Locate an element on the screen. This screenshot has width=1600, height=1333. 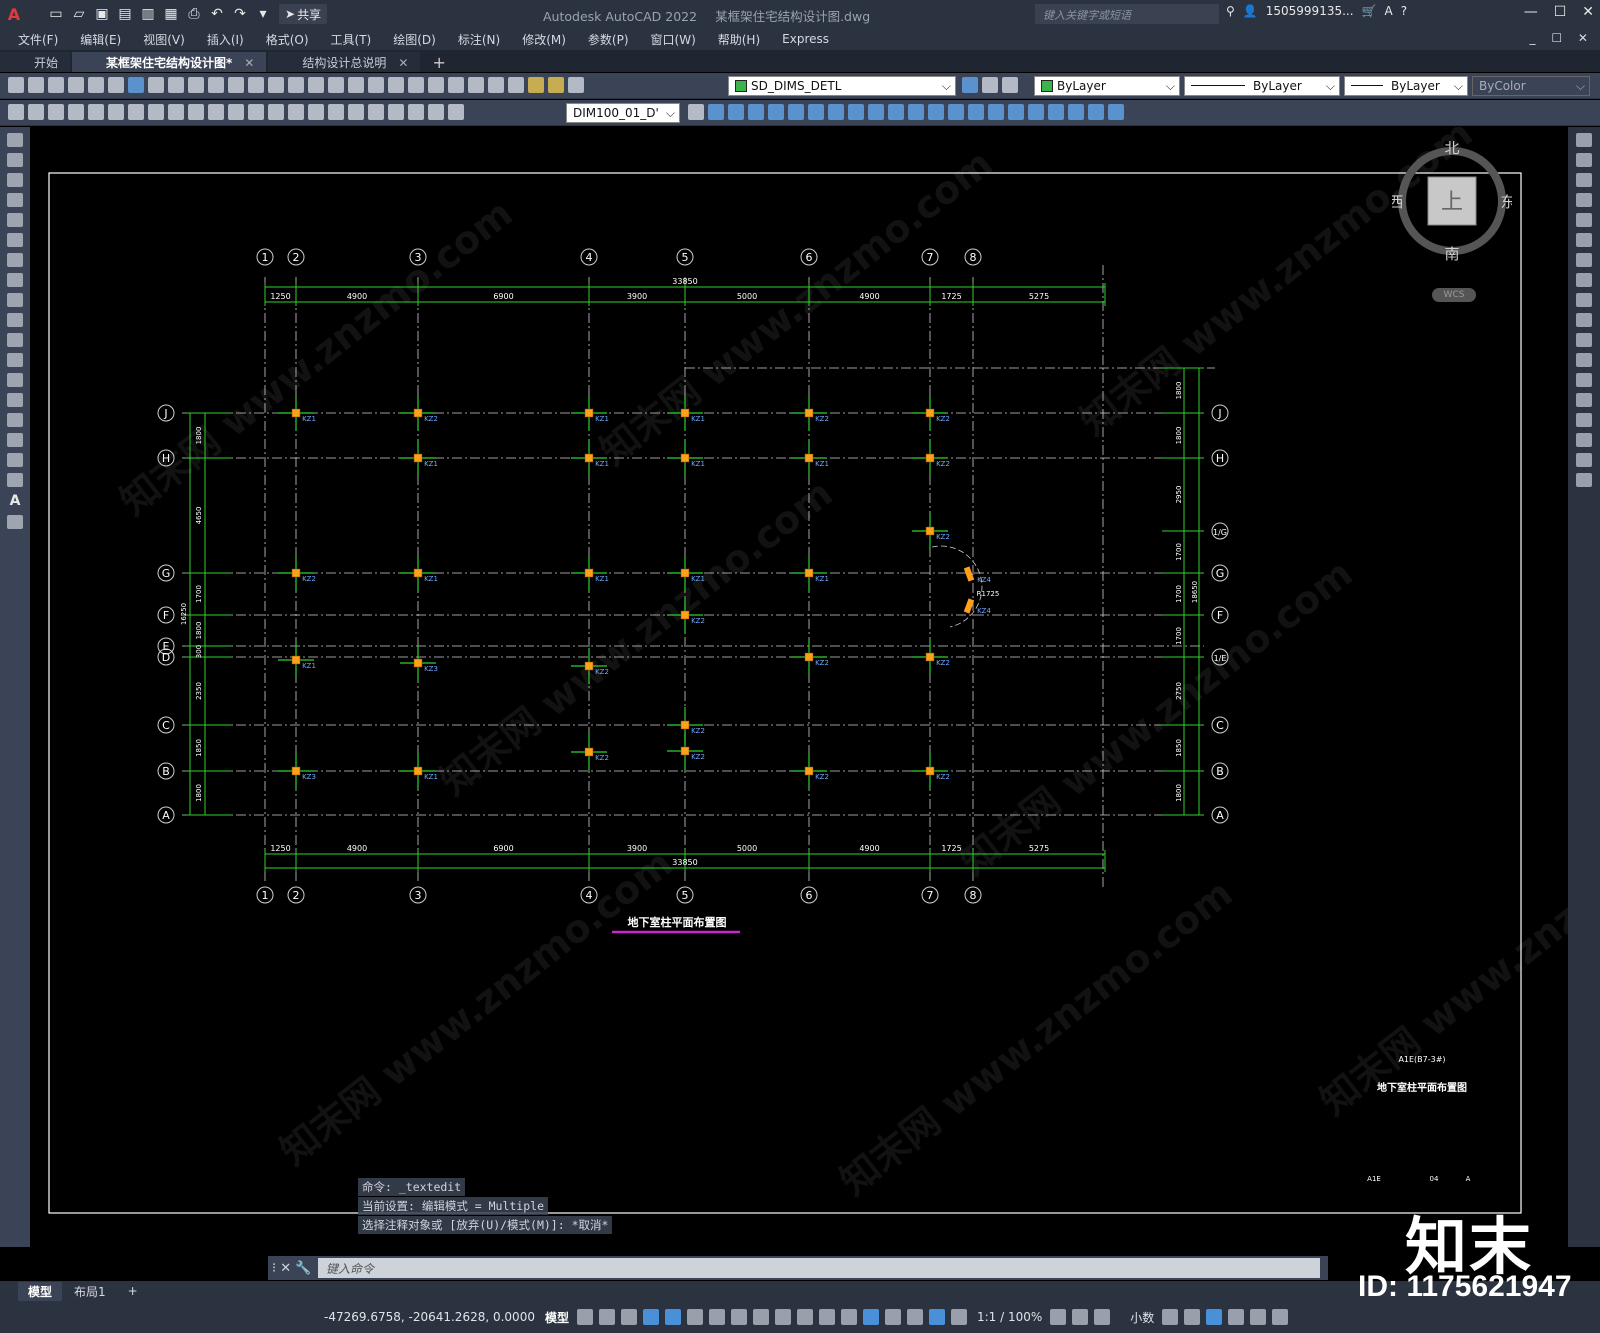
search-icon: ⚲ is located at coordinates (1230, 11).